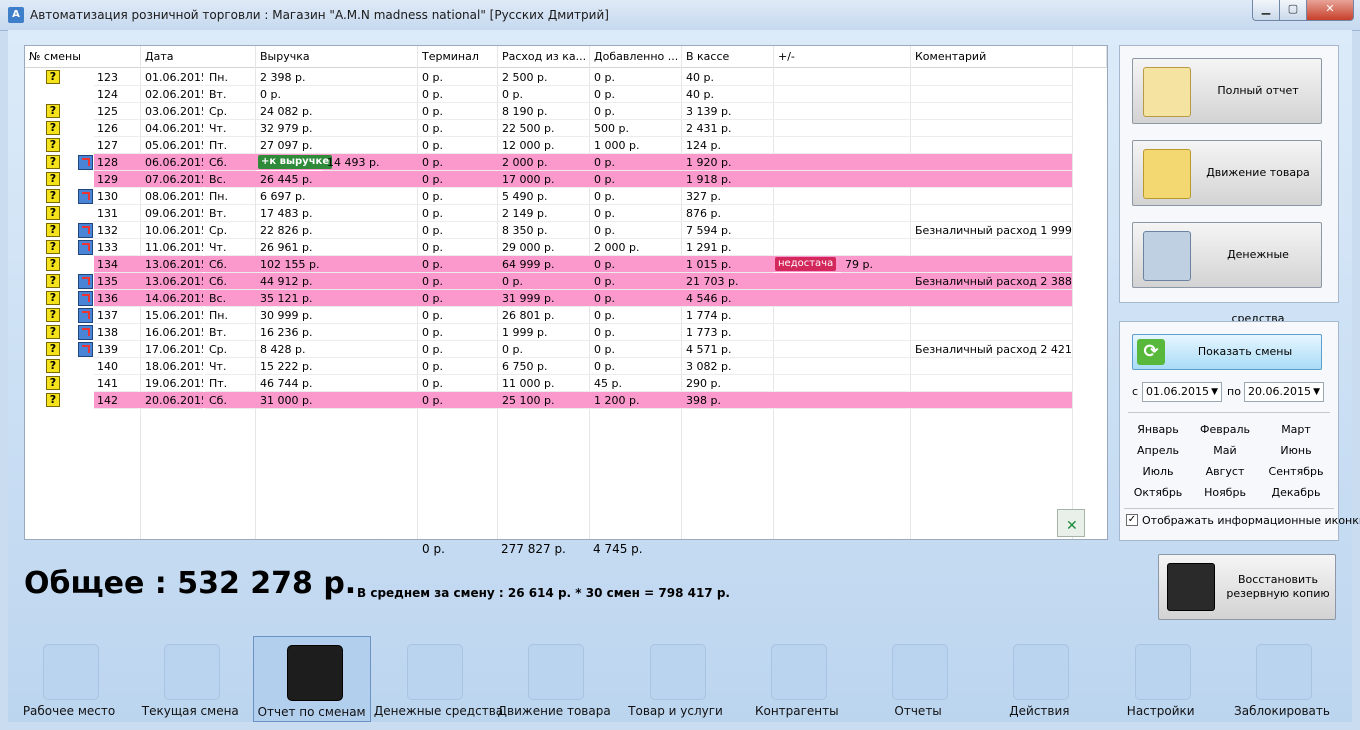  What do you see at coordinates (992, 57) in the screenshot?
I see `column-header: Коментарий` at bounding box center [992, 57].